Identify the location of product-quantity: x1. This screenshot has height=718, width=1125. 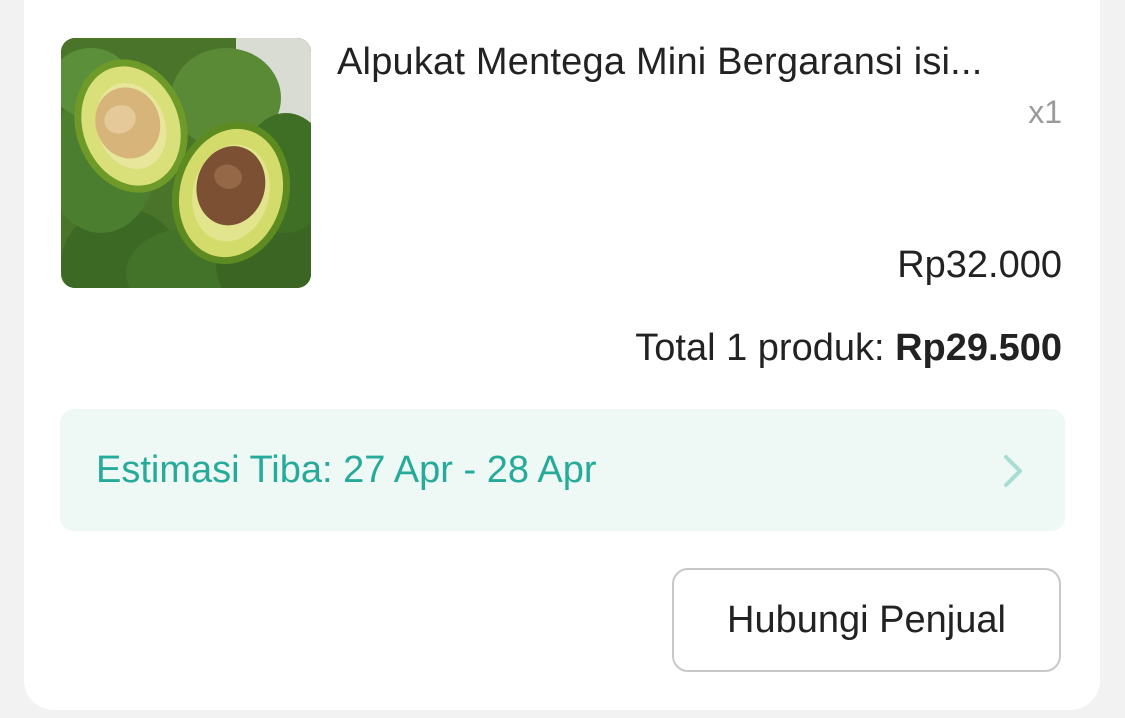
(1045, 112).